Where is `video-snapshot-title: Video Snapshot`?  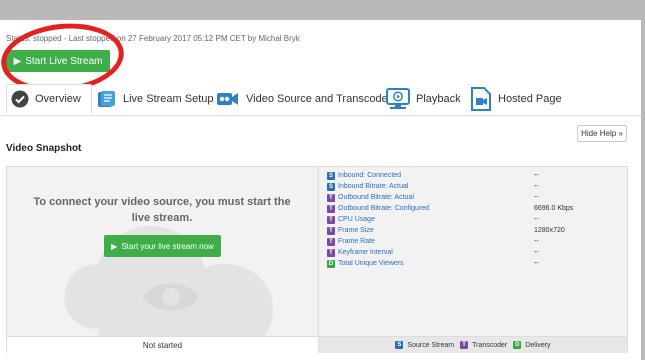 video-snapshot-title: Video Snapshot is located at coordinates (44, 148).